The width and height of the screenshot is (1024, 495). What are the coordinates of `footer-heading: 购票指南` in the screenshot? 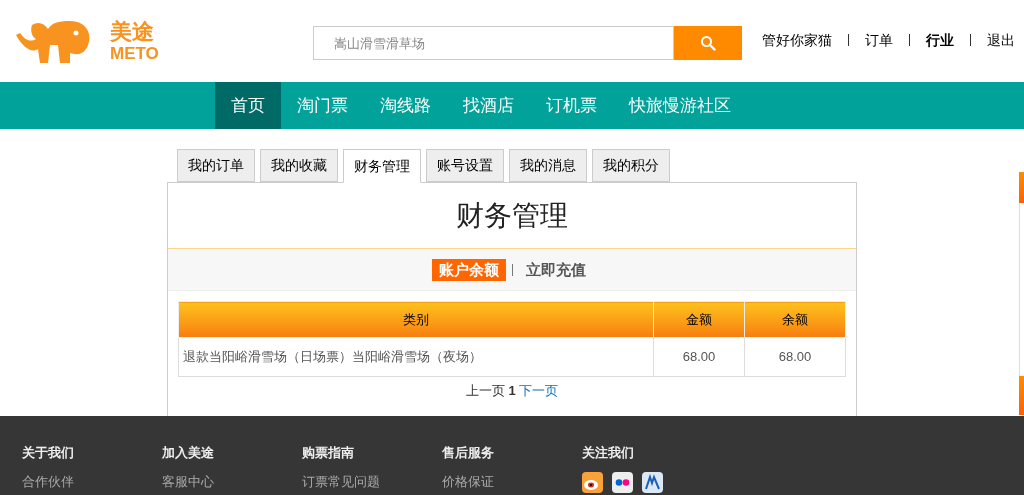 It's located at (328, 453).